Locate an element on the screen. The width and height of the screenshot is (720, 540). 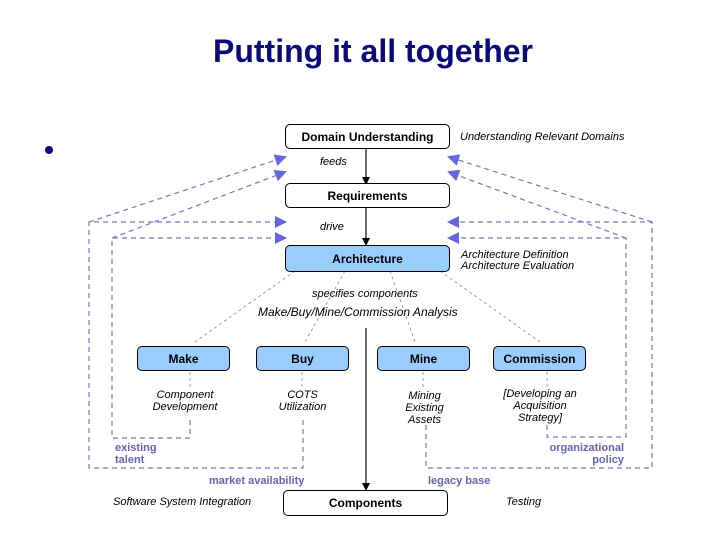
make-box: Make is located at coordinates (183, 358).